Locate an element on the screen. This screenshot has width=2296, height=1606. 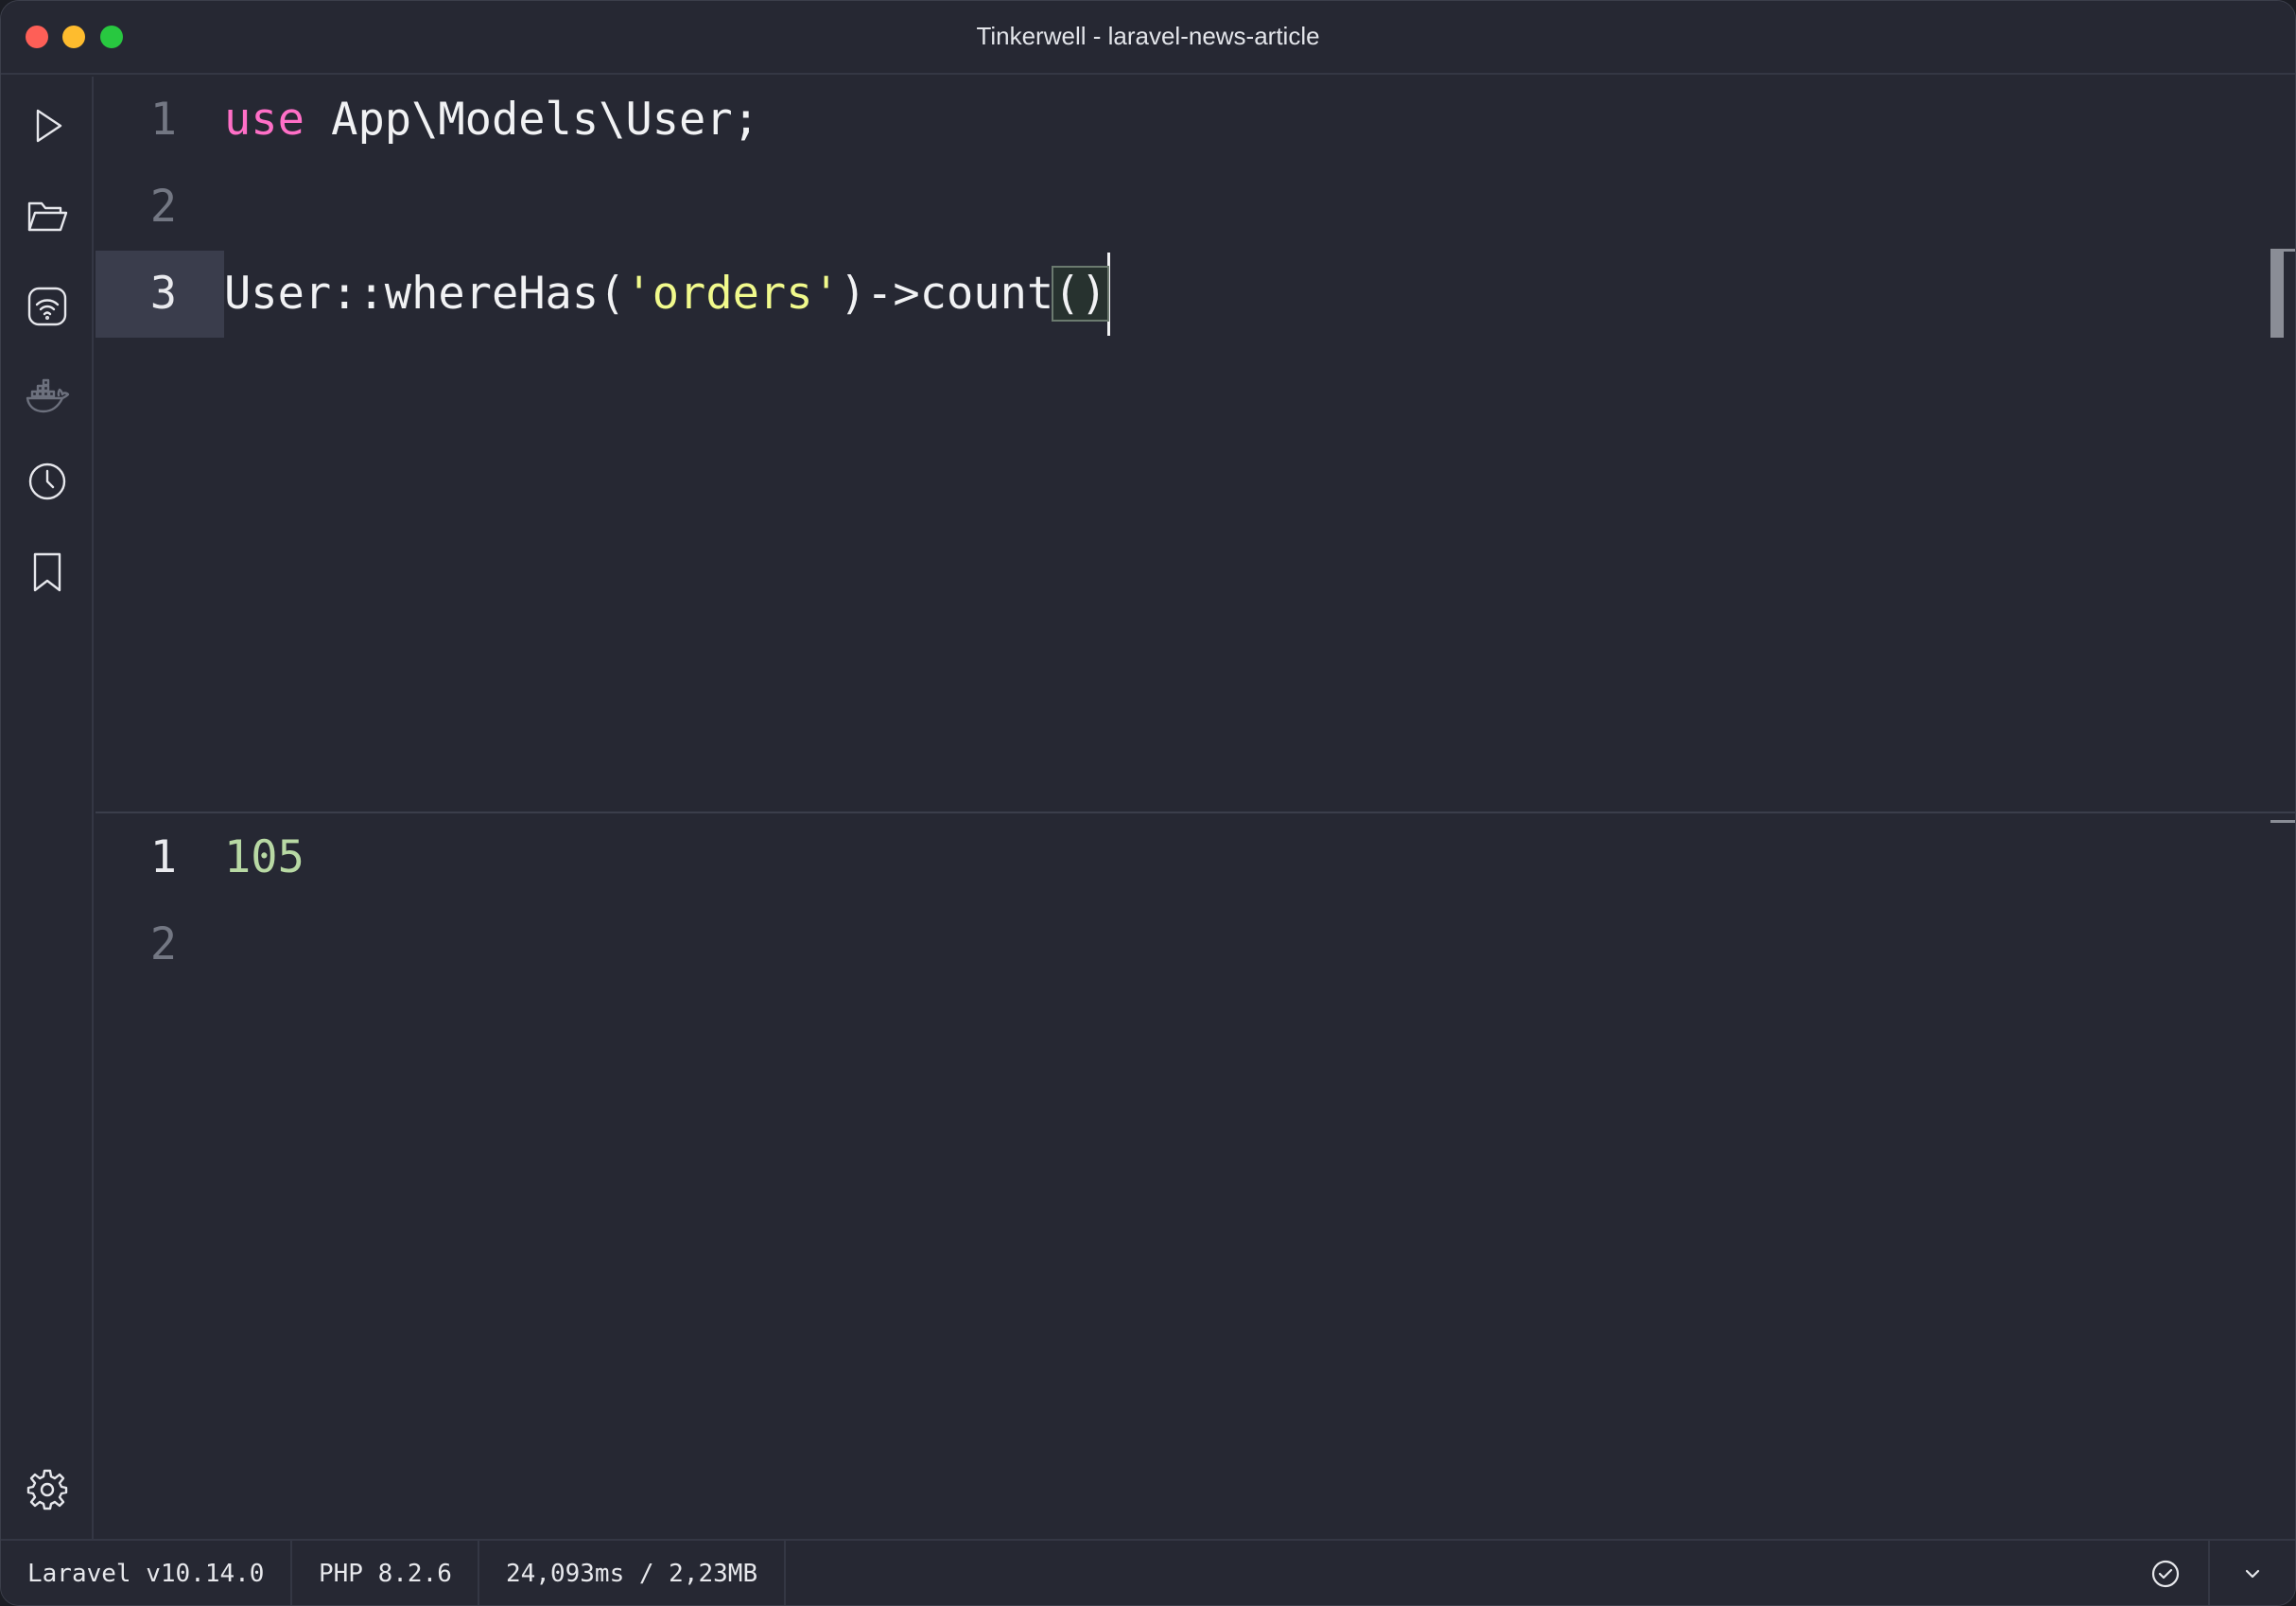
settings-button is located at coordinates (48, 1489).